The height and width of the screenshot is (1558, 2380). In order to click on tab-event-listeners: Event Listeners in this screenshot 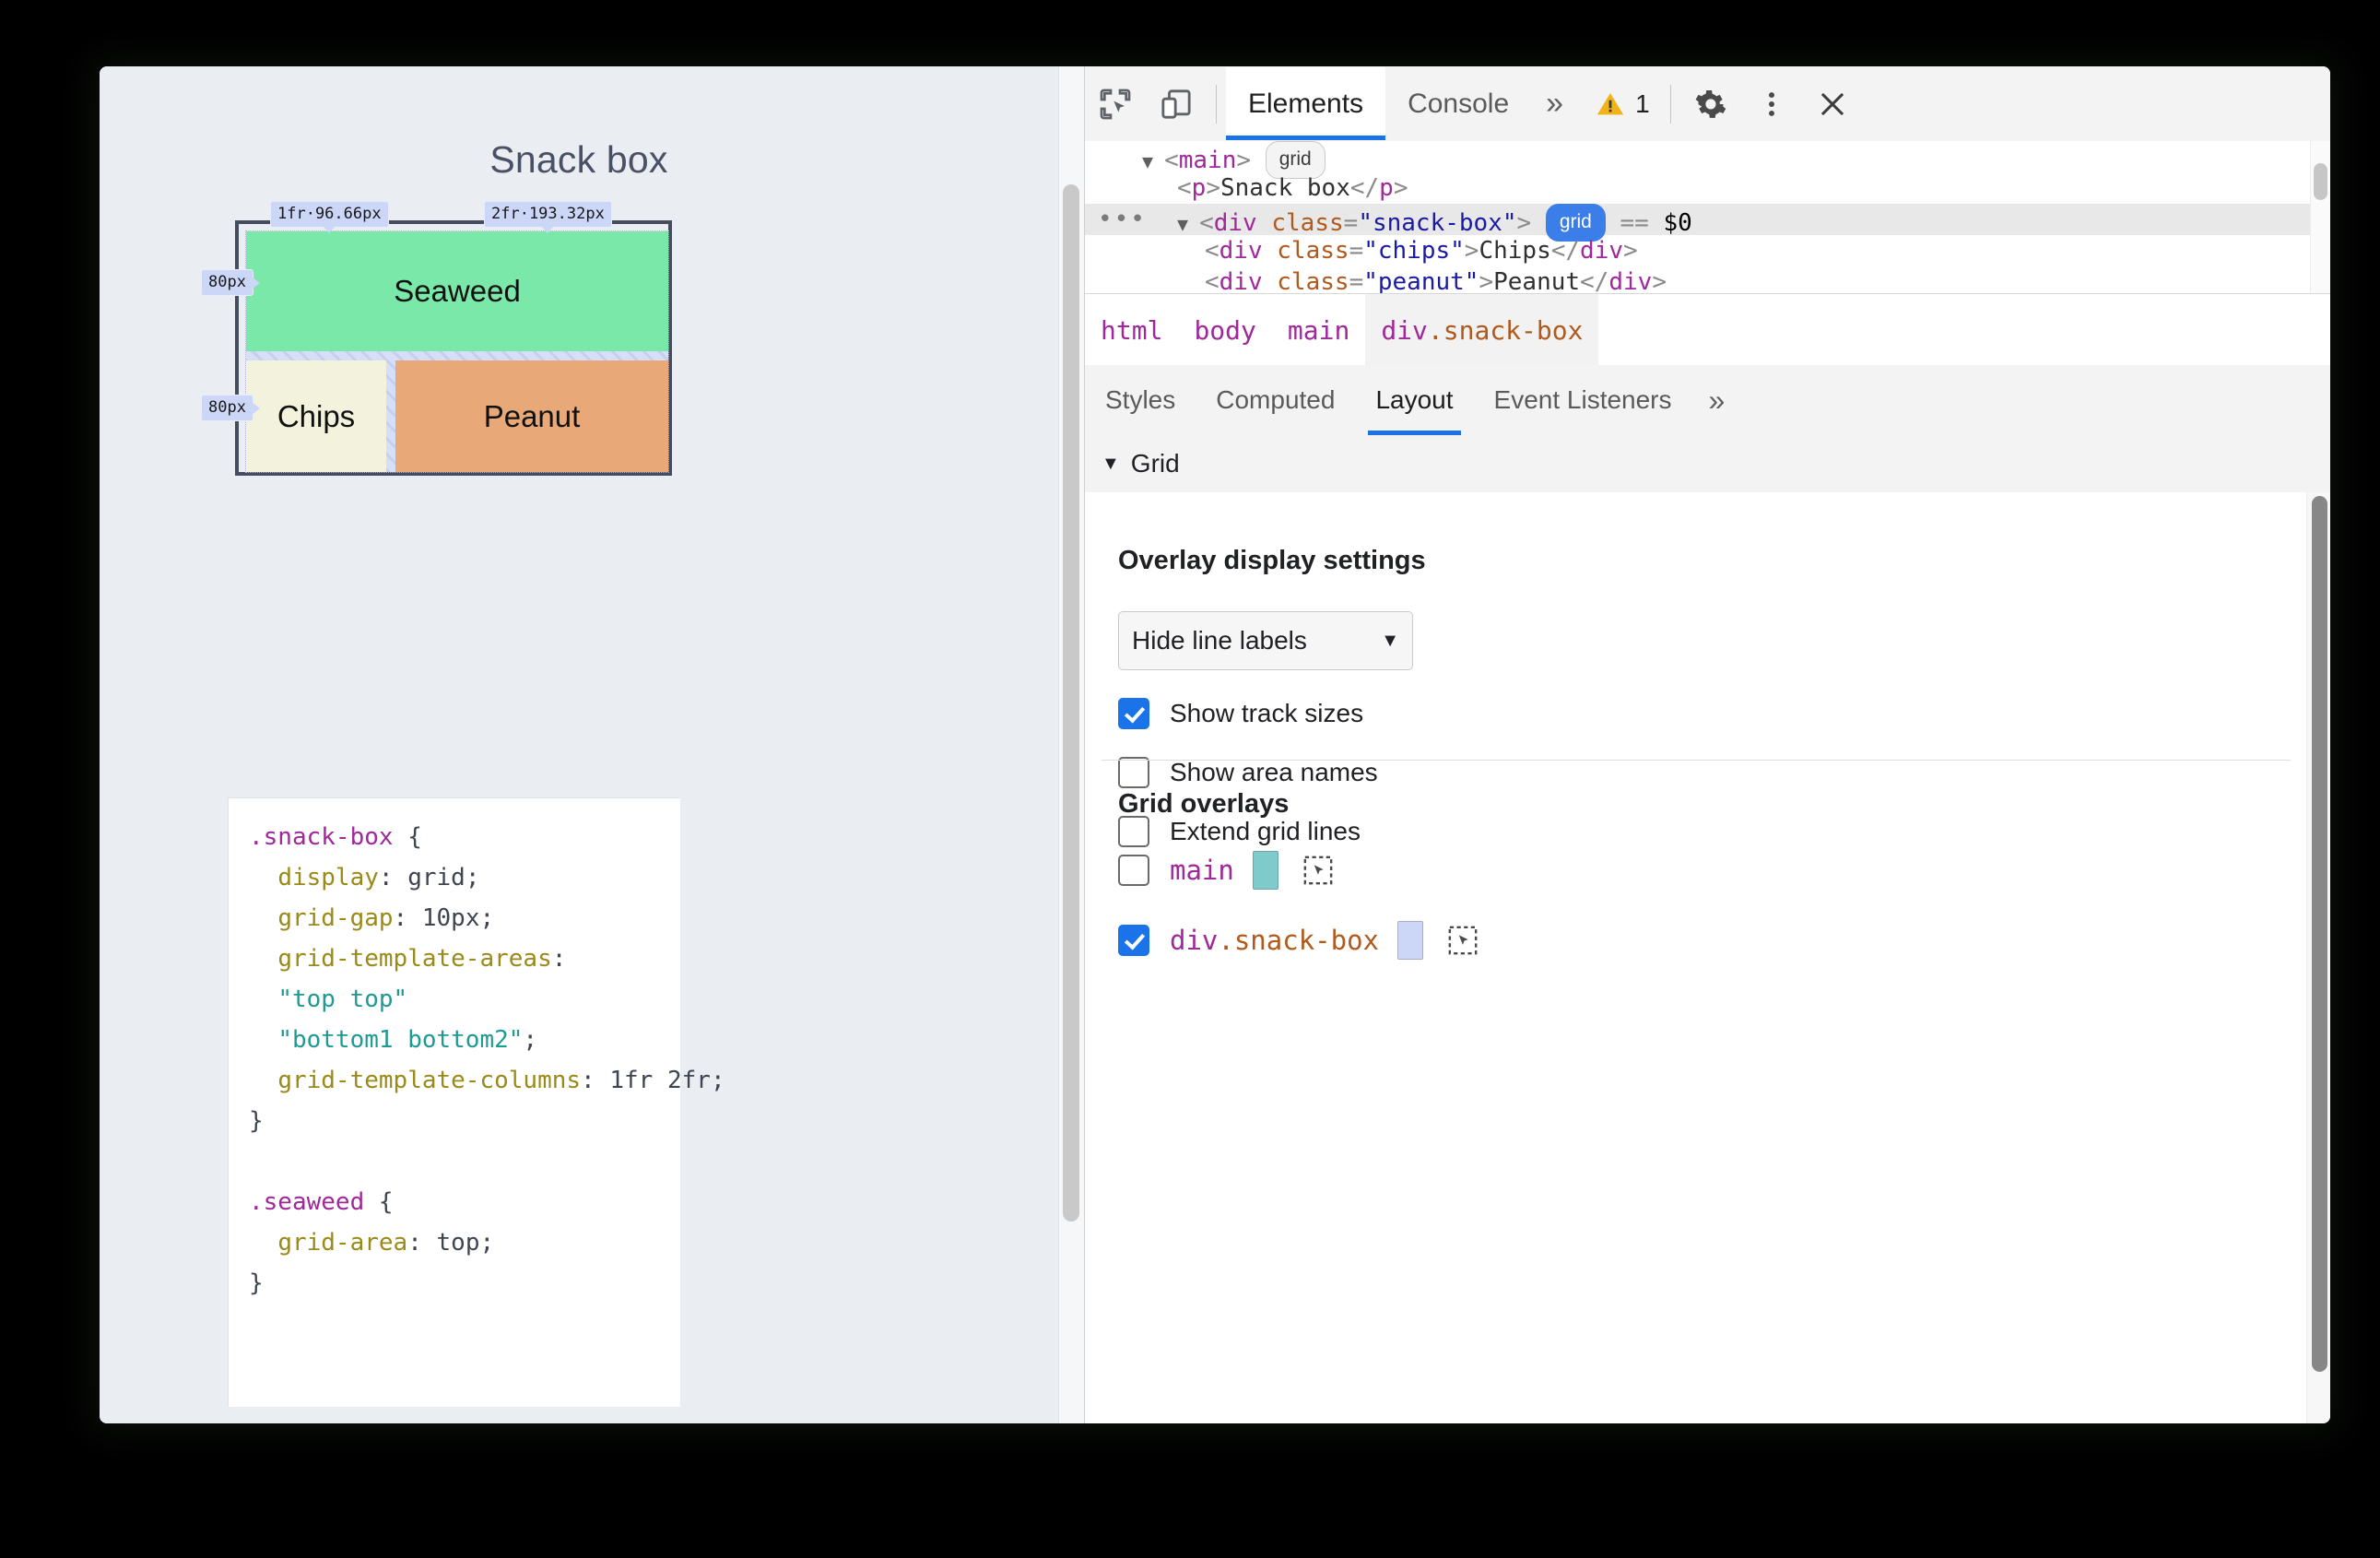, I will do `click(1583, 400)`.